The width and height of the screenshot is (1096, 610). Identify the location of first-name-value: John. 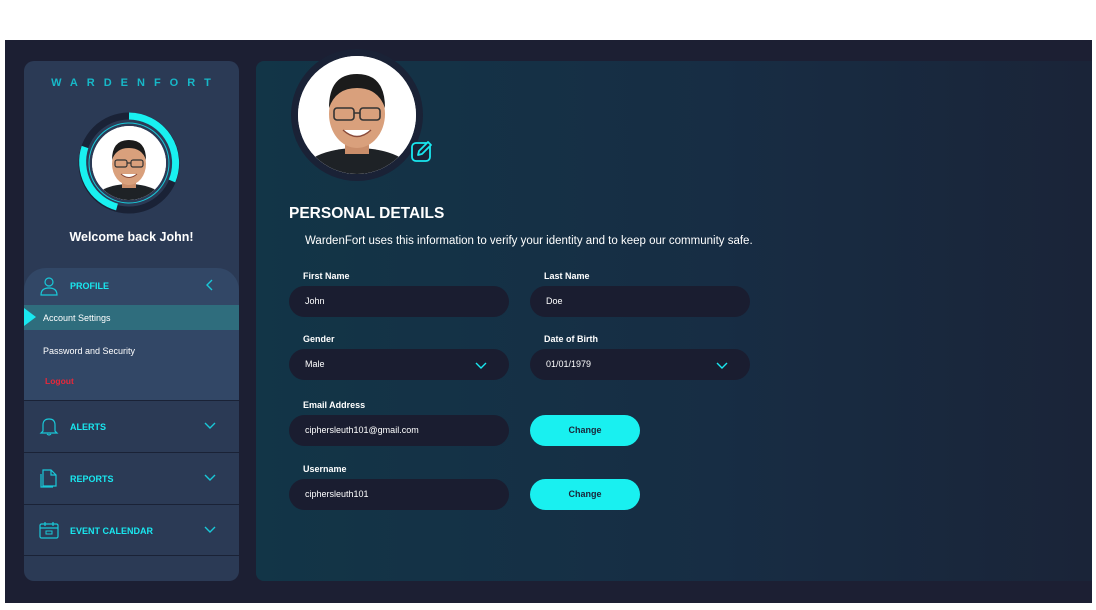
(315, 301).